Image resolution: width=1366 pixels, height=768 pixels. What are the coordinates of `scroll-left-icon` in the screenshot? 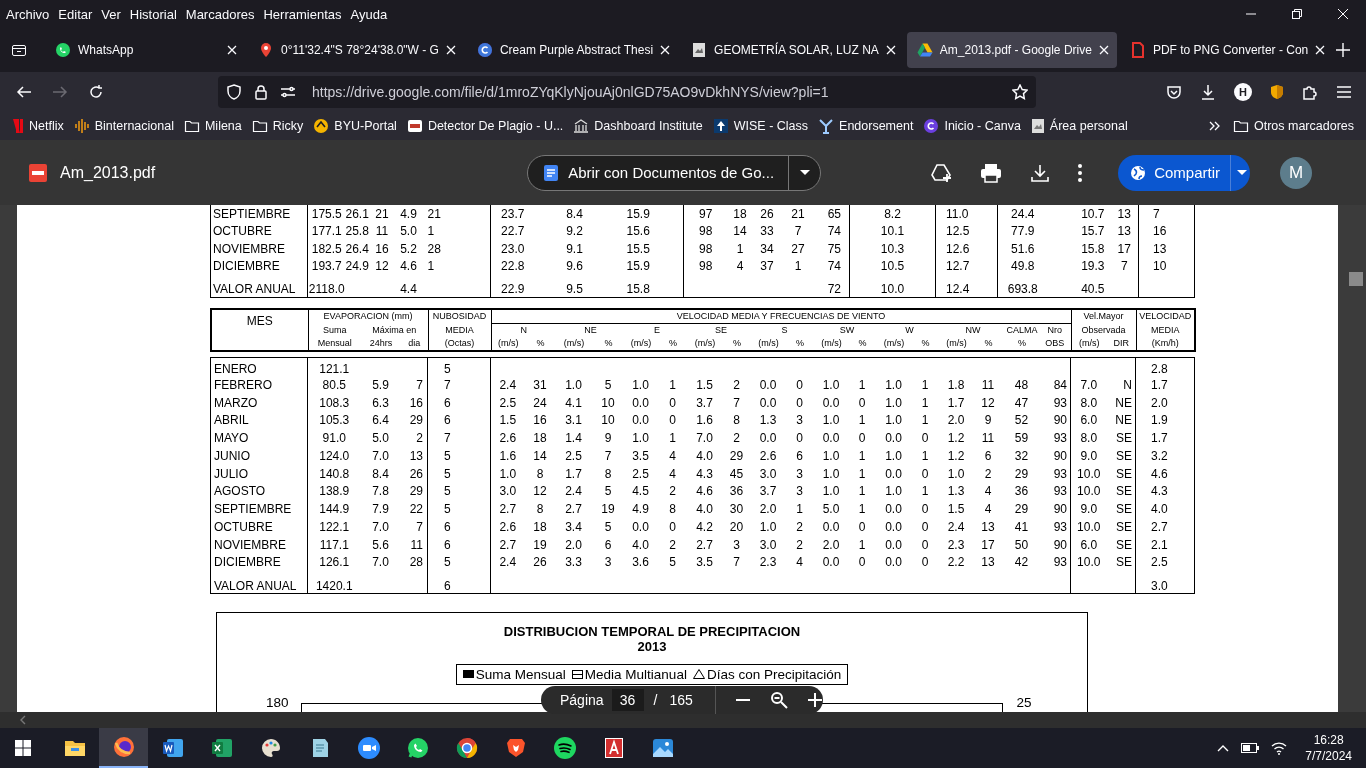 It's located at (23, 720).